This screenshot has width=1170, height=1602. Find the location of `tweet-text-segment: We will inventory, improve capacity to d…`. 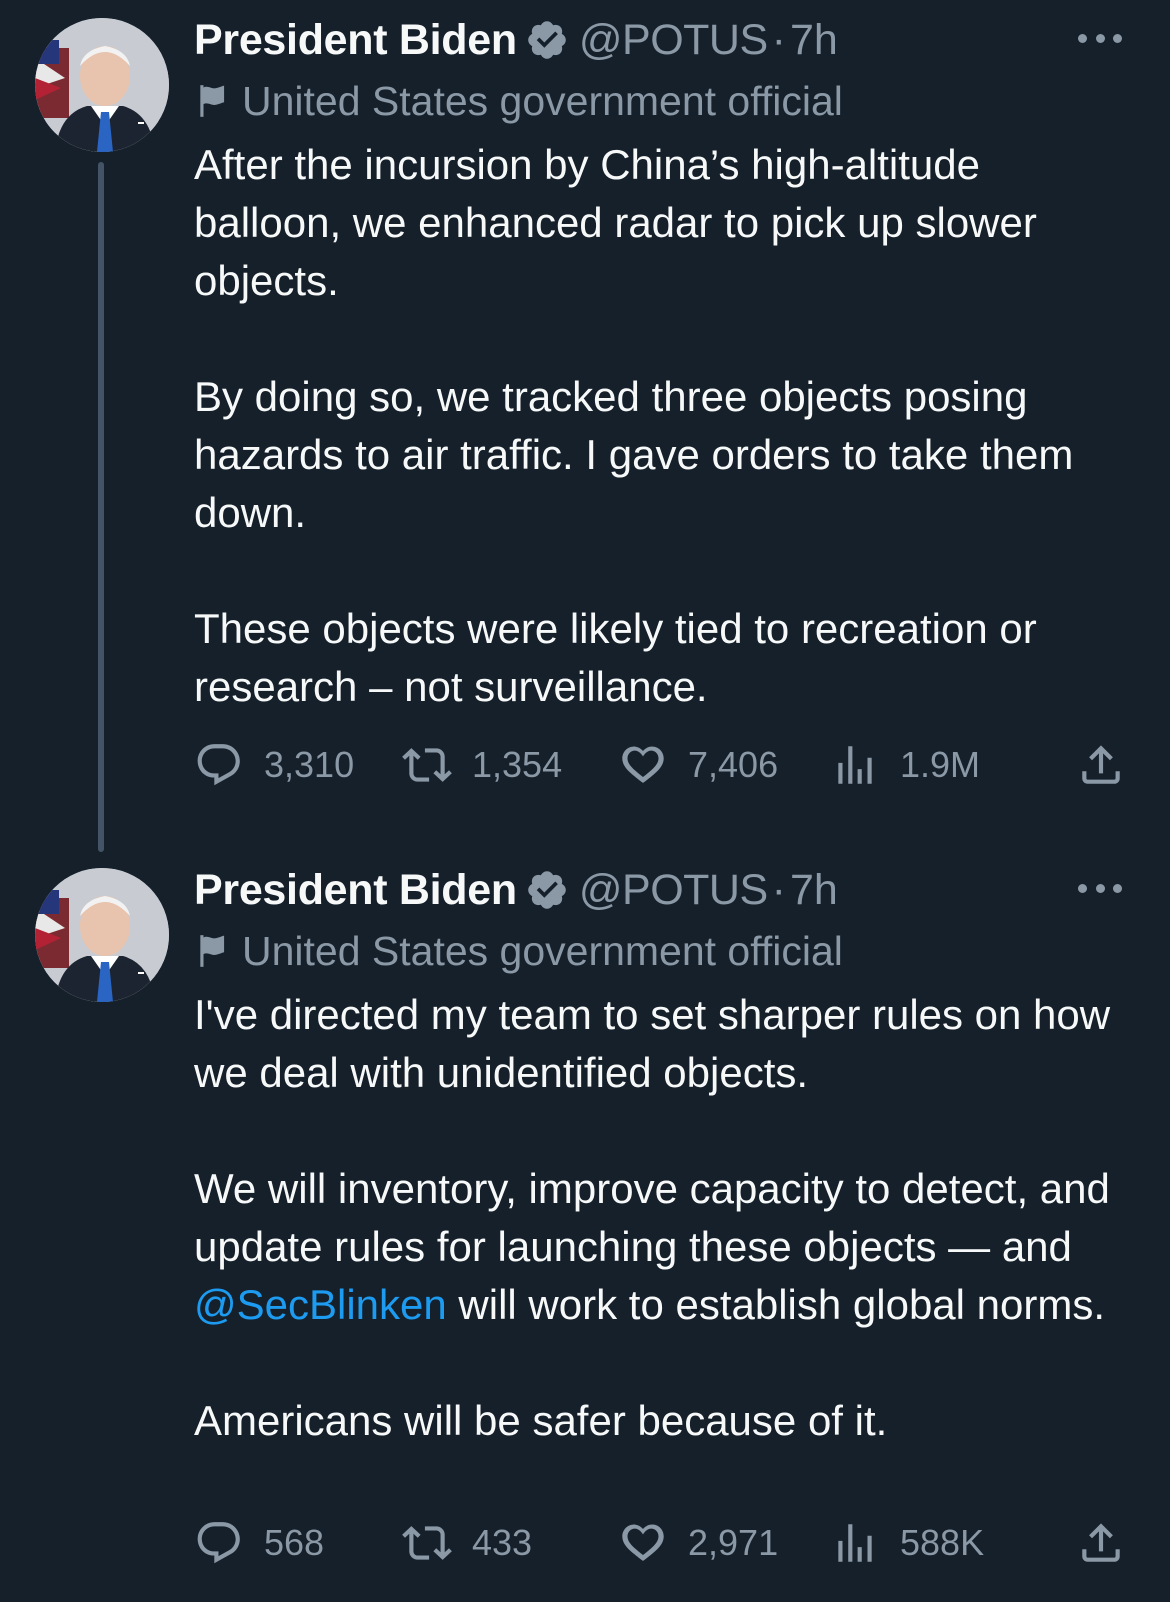

tweet-text-segment: We will inventory, improve capacity to d… is located at coordinates (652, 1217).